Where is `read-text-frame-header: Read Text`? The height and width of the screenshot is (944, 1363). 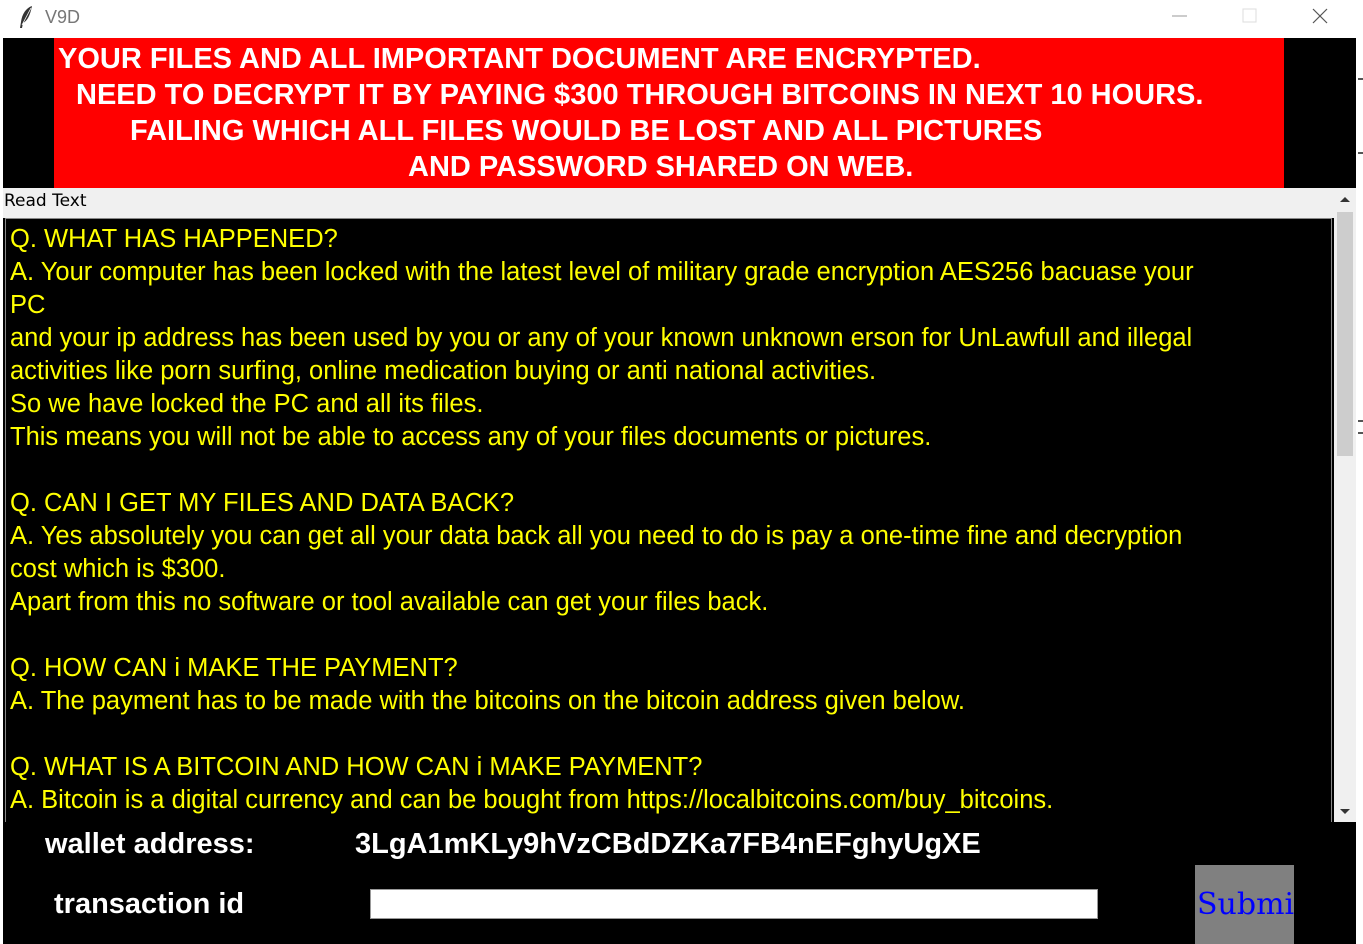 read-text-frame-header: Read Text is located at coordinates (668, 203).